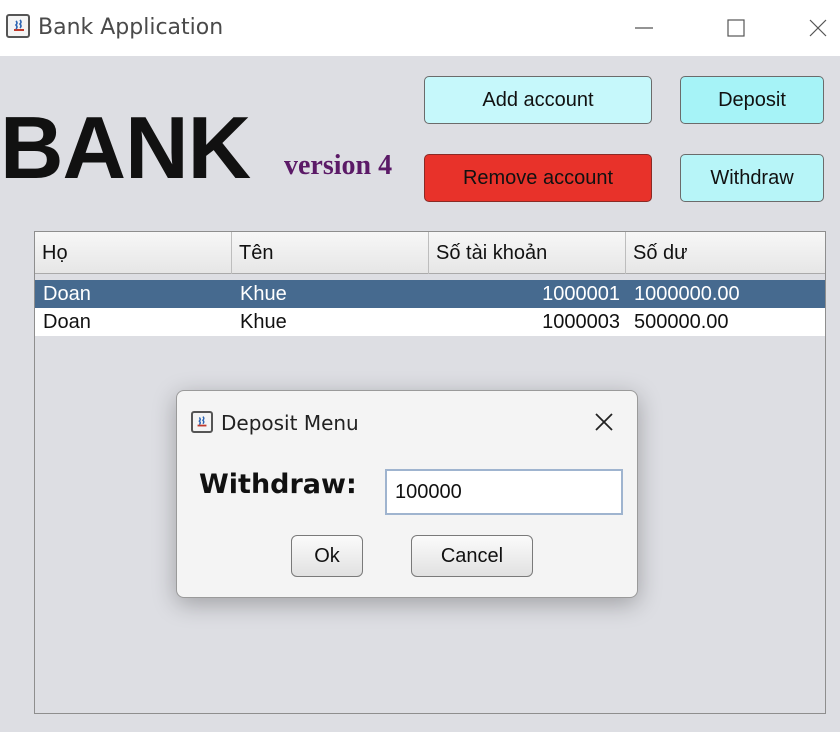 The width and height of the screenshot is (840, 732). I want to click on deposit-button: Deposit, so click(752, 100).